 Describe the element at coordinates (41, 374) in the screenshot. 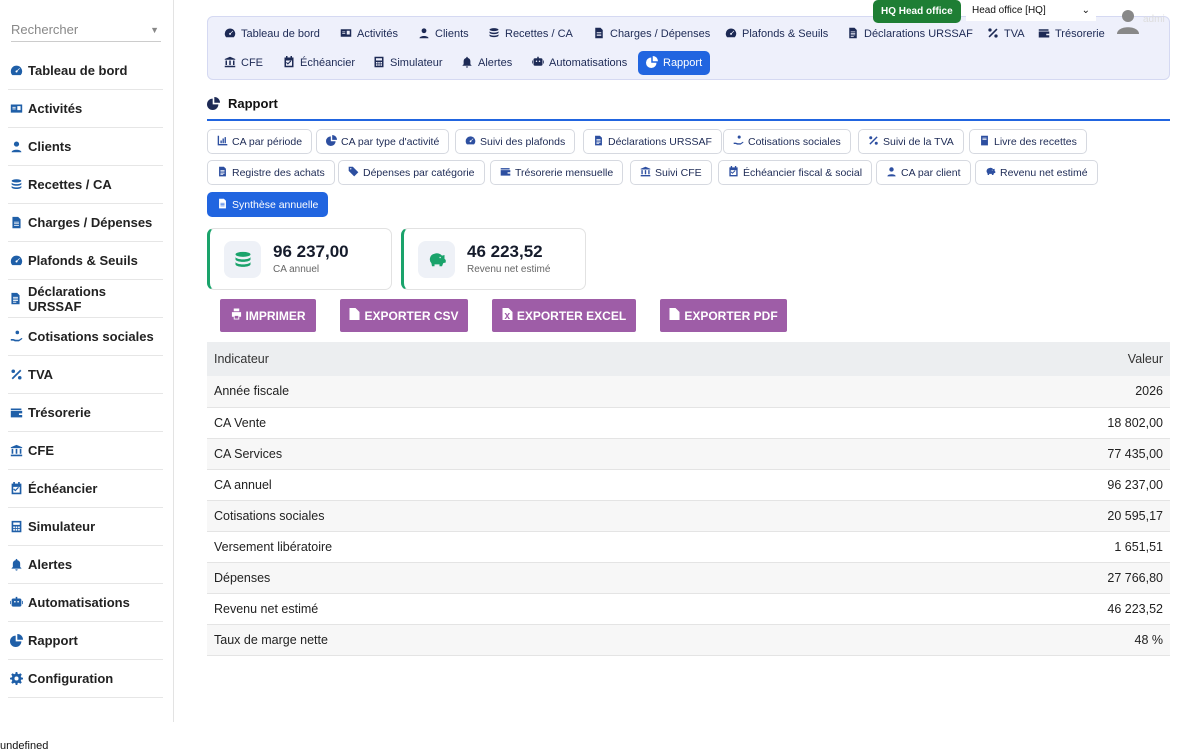

I see `sidebar-item-label: TVA` at that location.